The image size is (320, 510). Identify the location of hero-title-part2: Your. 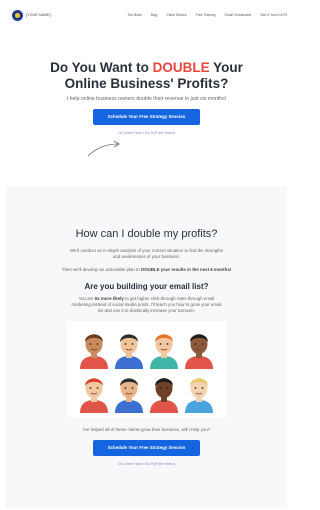
(226, 67).